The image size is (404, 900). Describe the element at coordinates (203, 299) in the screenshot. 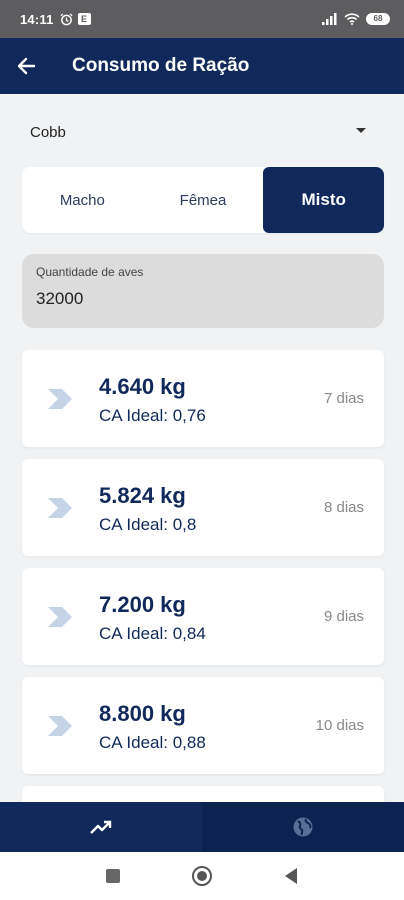

I see `bird-quantity-value: 32000` at that location.